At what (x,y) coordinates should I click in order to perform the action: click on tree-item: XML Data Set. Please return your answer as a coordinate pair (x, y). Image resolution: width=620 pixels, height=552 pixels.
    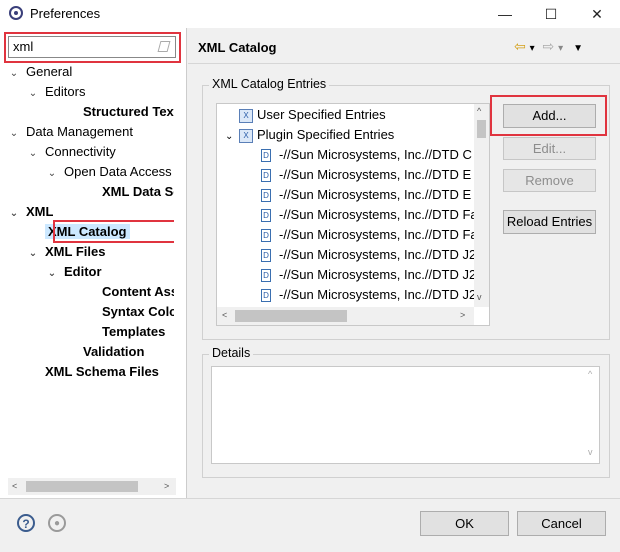
    Looking at the image, I should click on (129, 192).